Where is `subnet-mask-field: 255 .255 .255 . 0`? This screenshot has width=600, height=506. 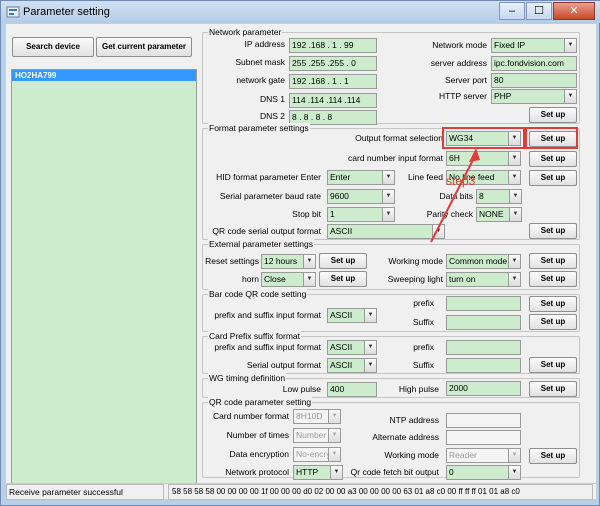 subnet-mask-field: 255 .255 .255 . 0 is located at coordinates (333, 63).